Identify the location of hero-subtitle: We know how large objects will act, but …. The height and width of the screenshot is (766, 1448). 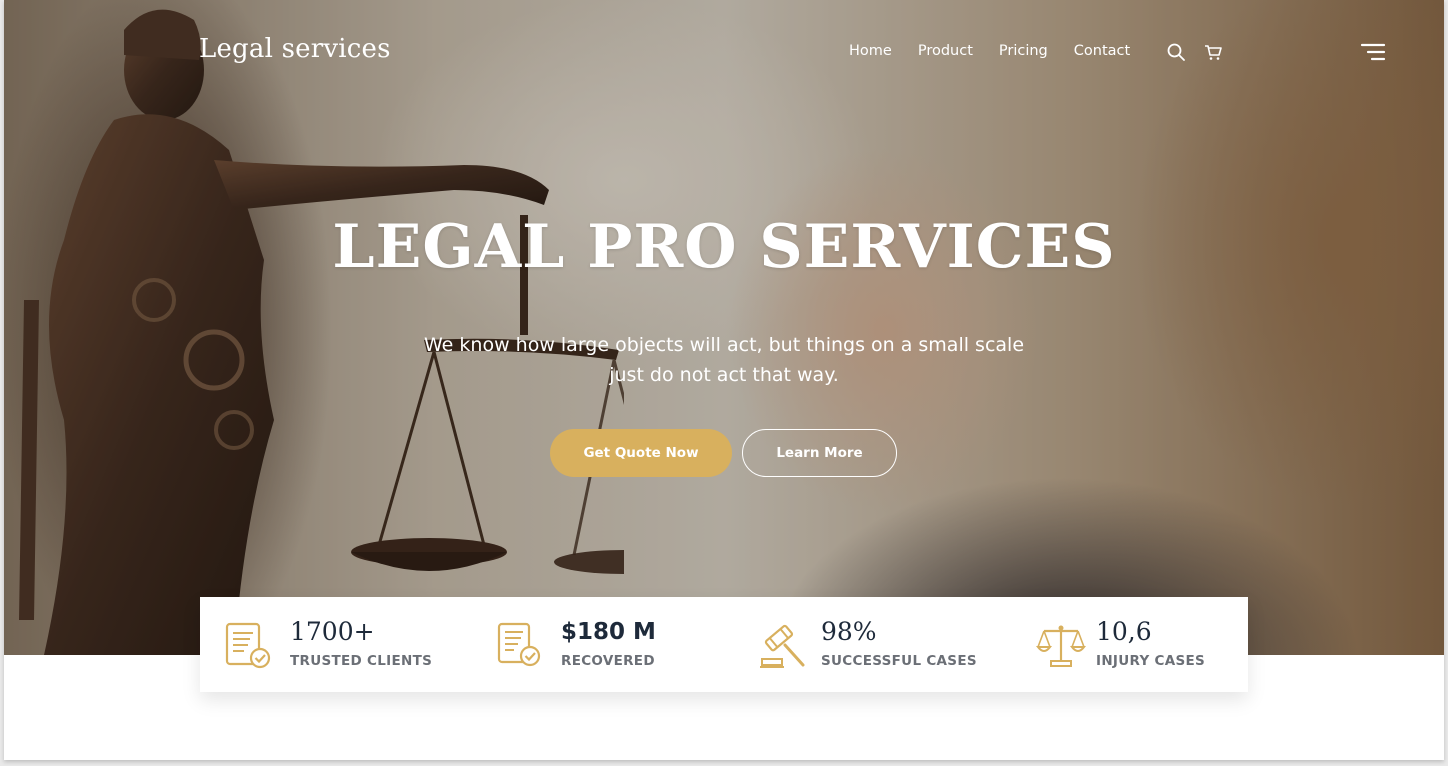
(724, 360).